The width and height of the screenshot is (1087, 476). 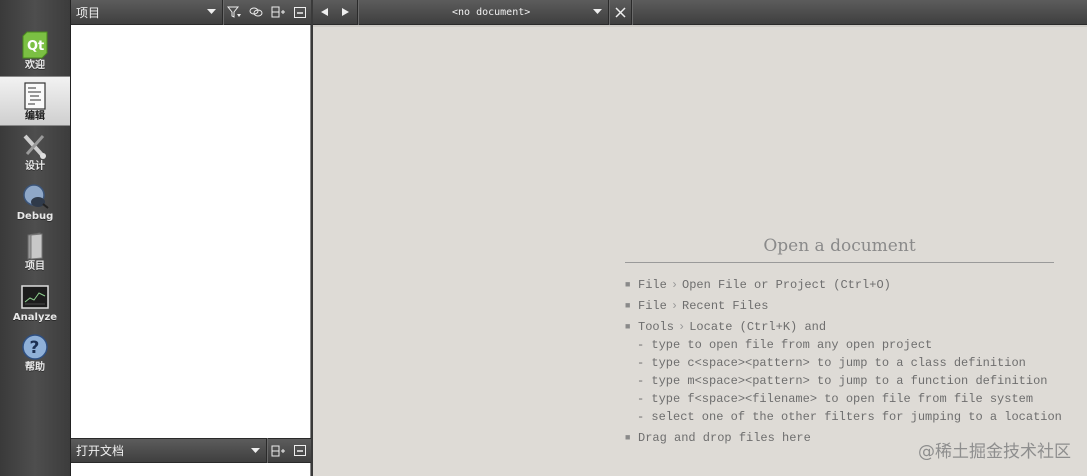 What do you see at coordinates (35, 96) in the screenshot?
I see `edit-document-icon` at bounding box center [35, 96].